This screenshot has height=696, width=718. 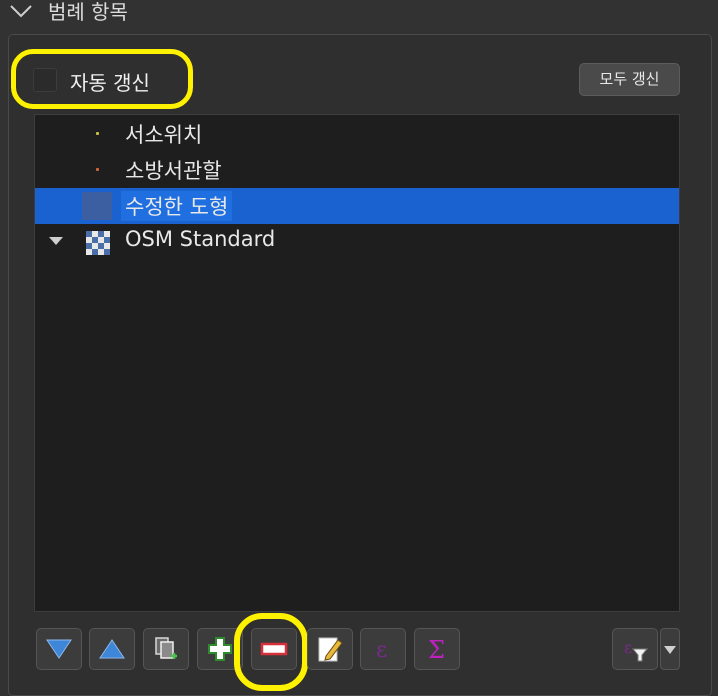 I want to click on svg-text: Σ, so click(x=436, y=649).